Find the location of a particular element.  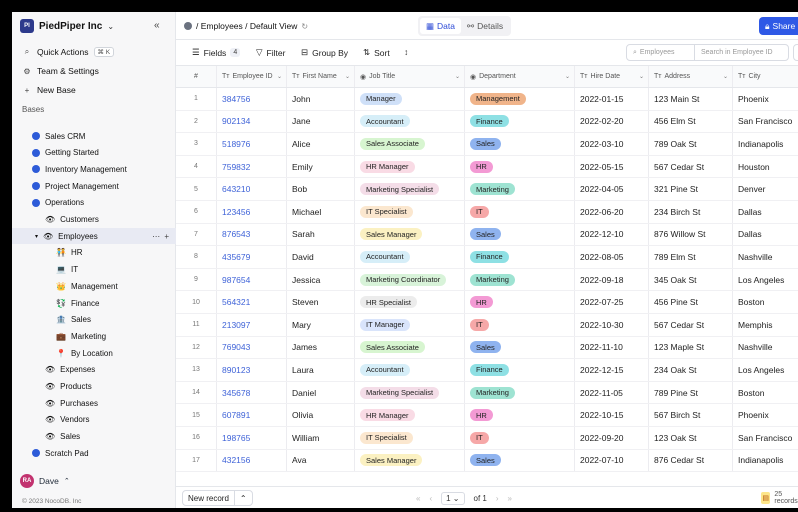

new-record-button: New record ⌃ is located at coordinates (217, 498).